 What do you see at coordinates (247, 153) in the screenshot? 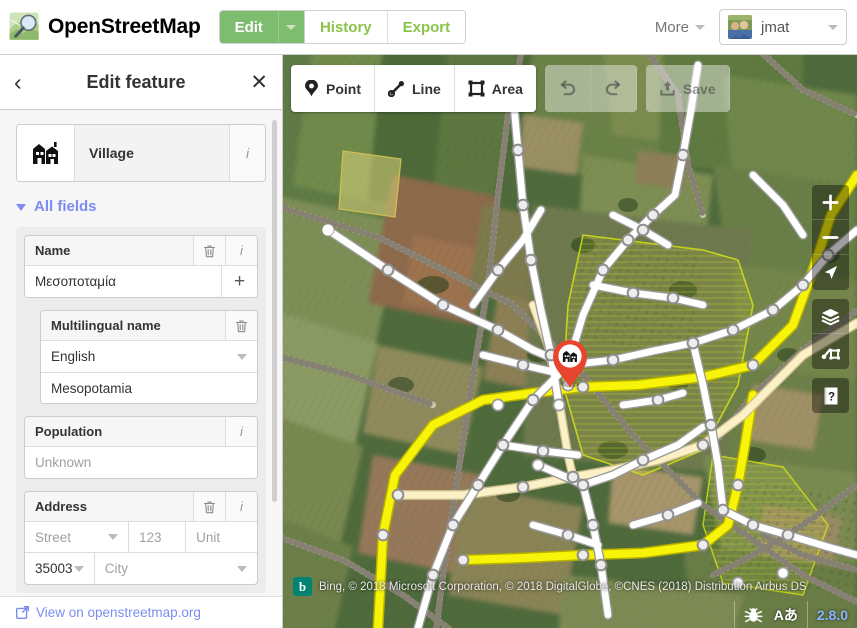
I see `feature-type-info-button: i` at bounding box center [247, 153].